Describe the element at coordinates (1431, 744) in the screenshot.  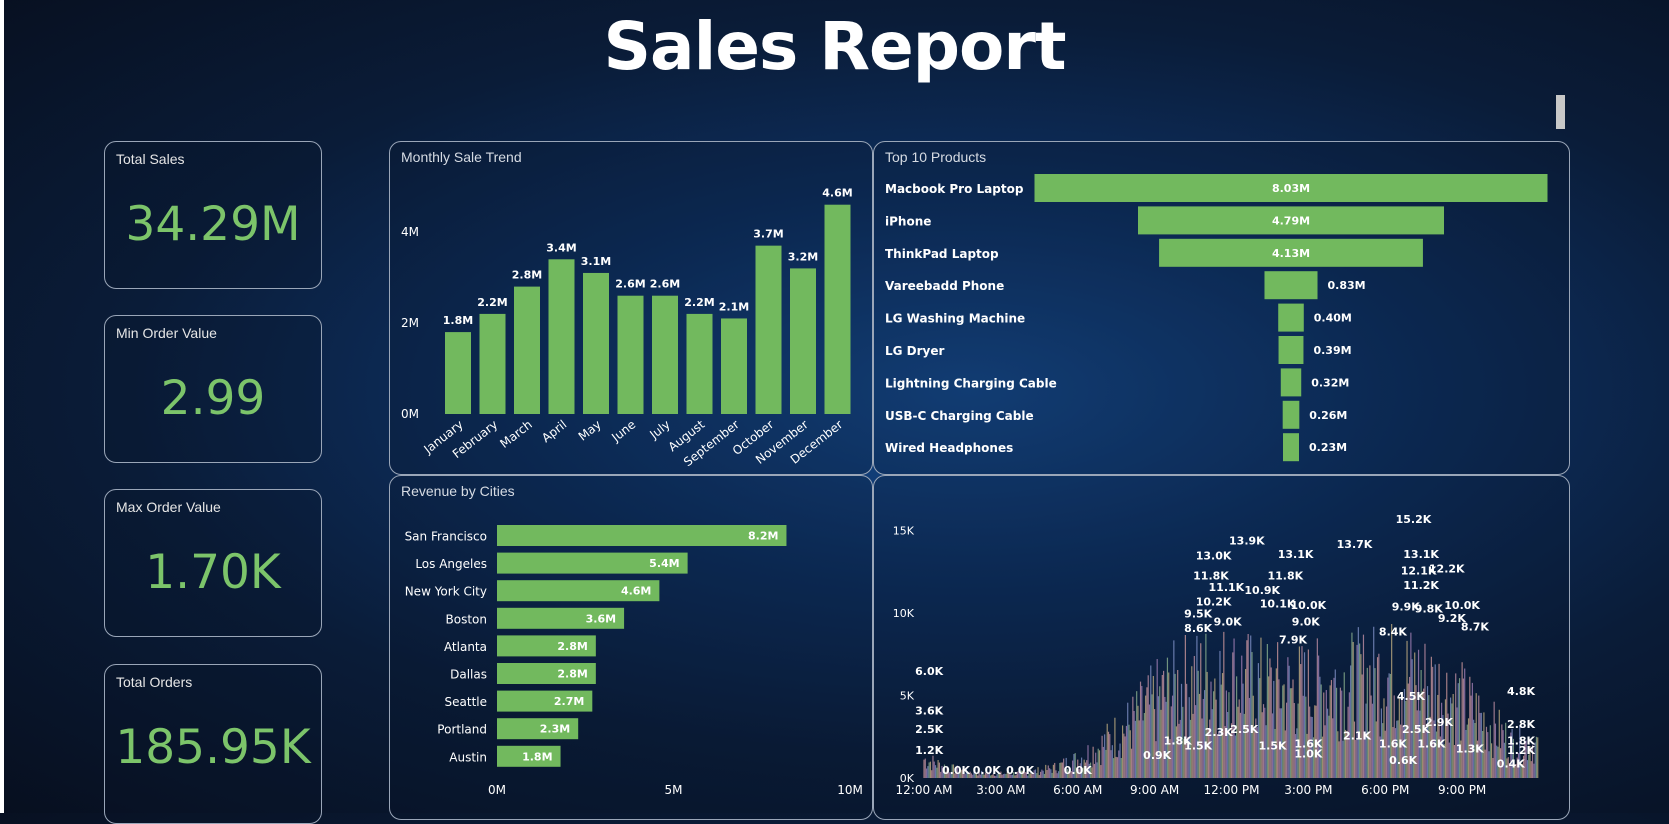
I see `data-label: 1.6K` at that location.